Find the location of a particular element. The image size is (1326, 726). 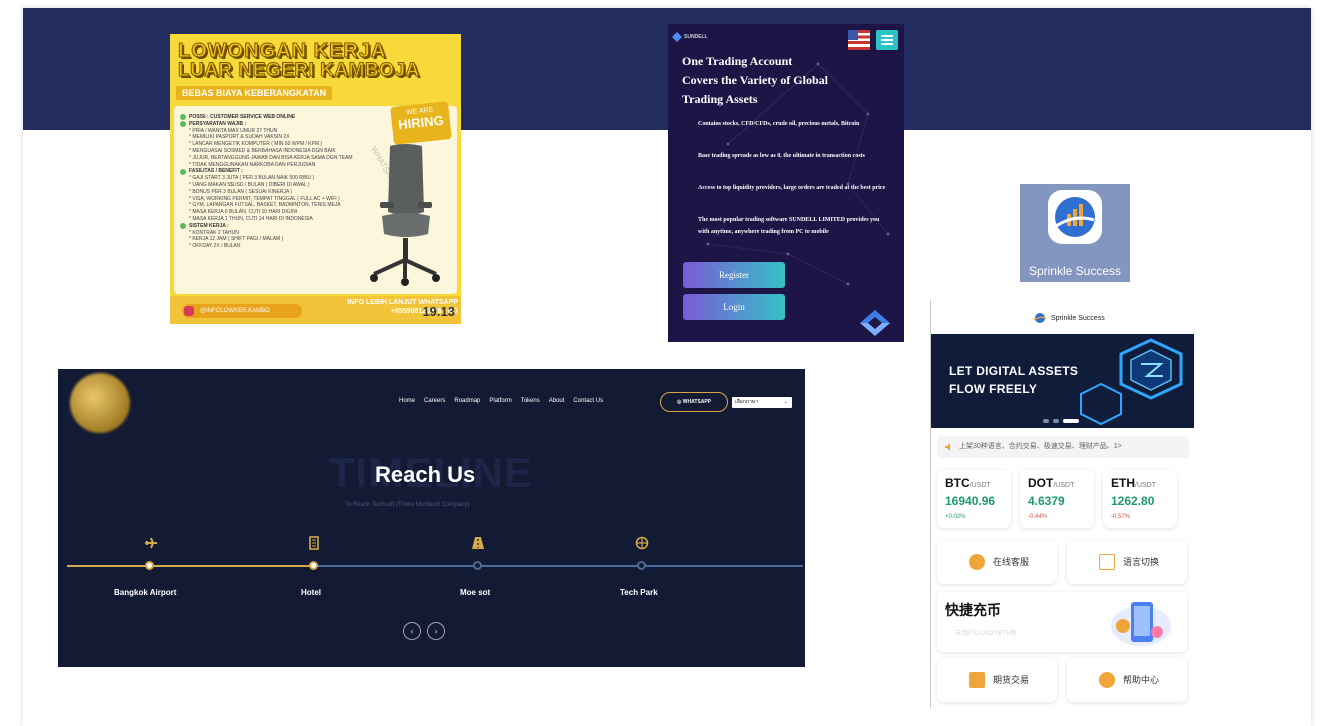

language-value: เลือกภาษา is located at coordinates (747, 402).